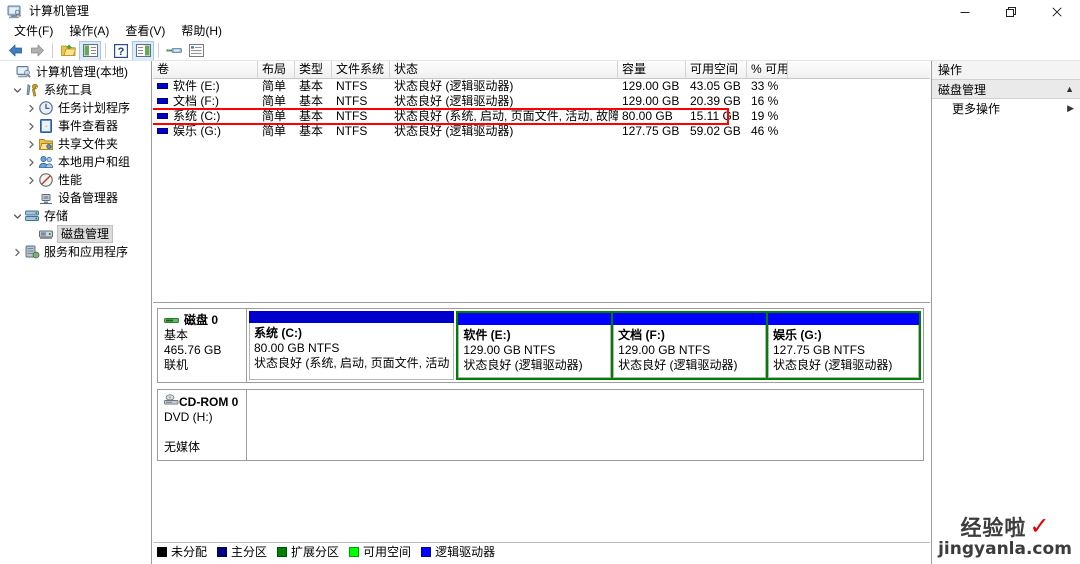 This screenshot has height=564, width=1080. What do you see at coordinates (313, 69) in the screenshot?
I see `column-header-type: 类型` at bounding box center [313, 69].